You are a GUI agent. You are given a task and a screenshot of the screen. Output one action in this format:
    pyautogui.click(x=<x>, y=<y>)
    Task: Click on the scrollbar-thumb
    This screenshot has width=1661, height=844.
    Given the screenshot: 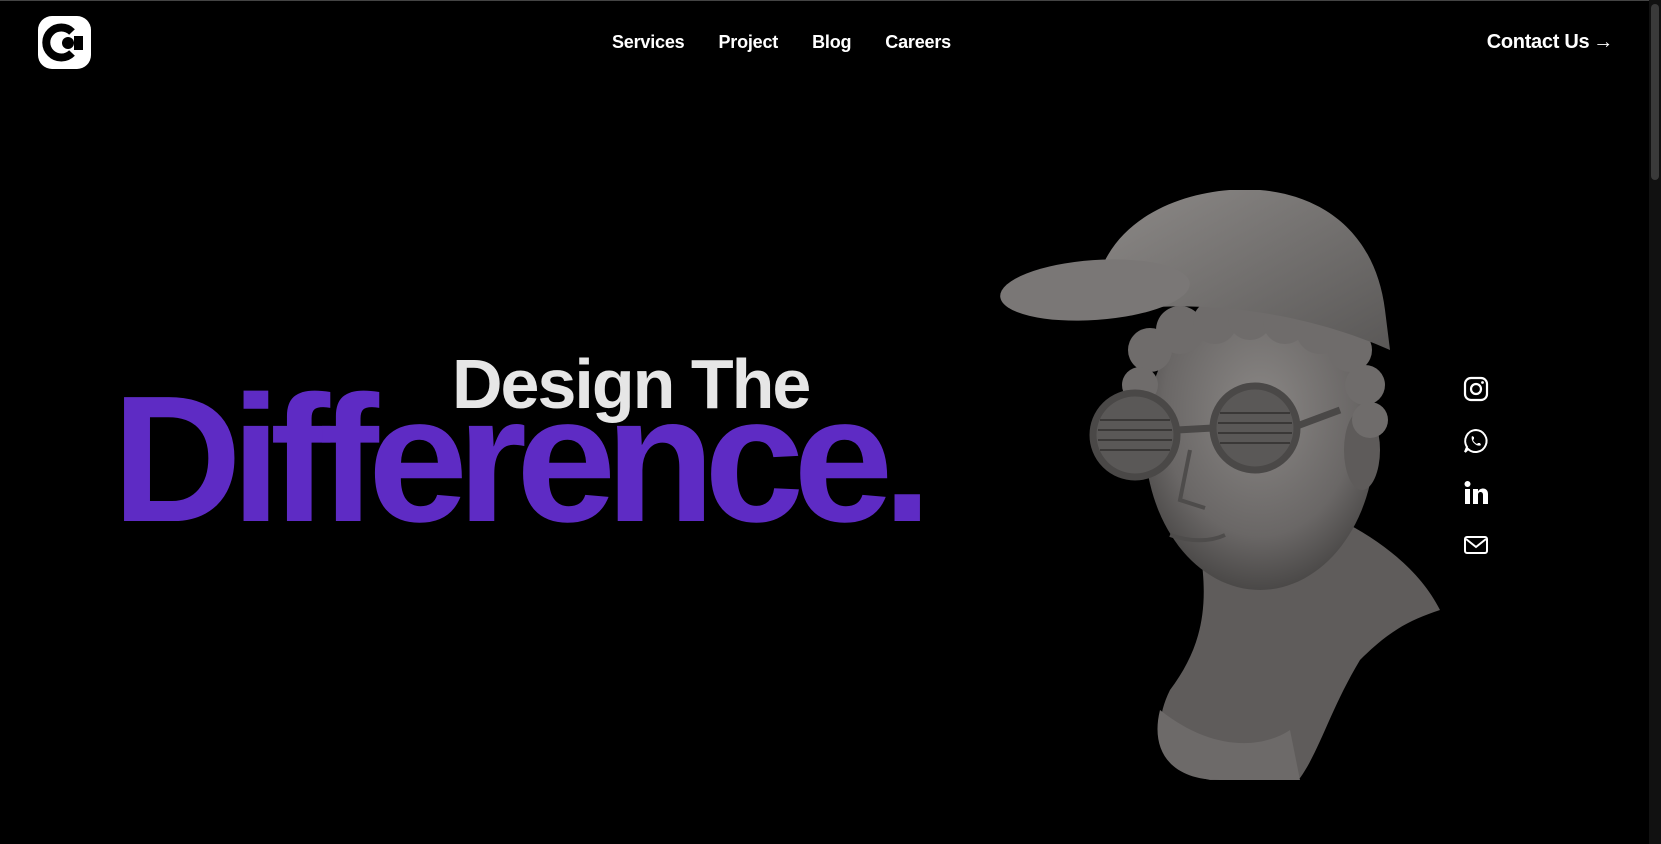 What is the action you would take?
    pyautogui.click(x=1655, y=92)
    